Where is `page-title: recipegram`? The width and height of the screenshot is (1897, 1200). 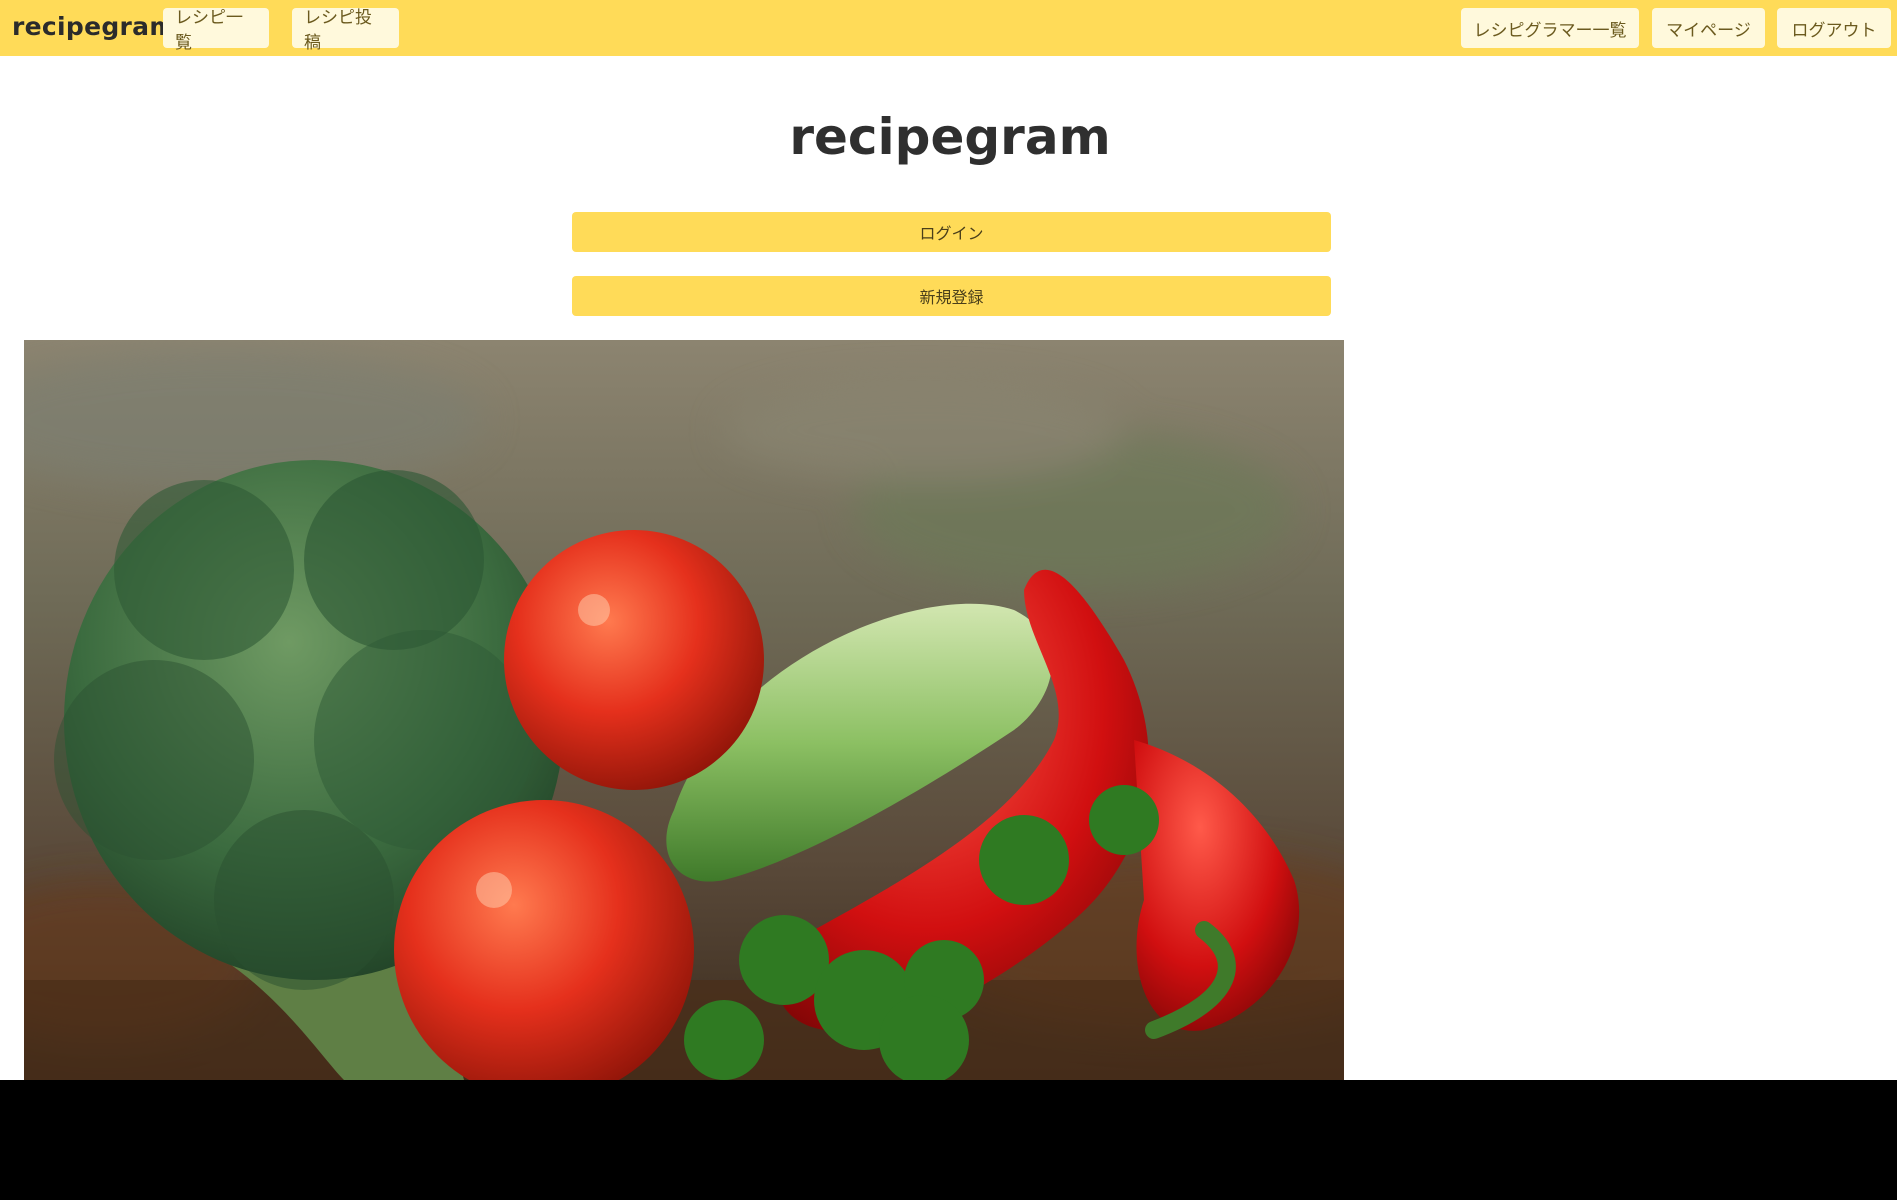 page-title: recipegram is located at coordinates (950, 137).